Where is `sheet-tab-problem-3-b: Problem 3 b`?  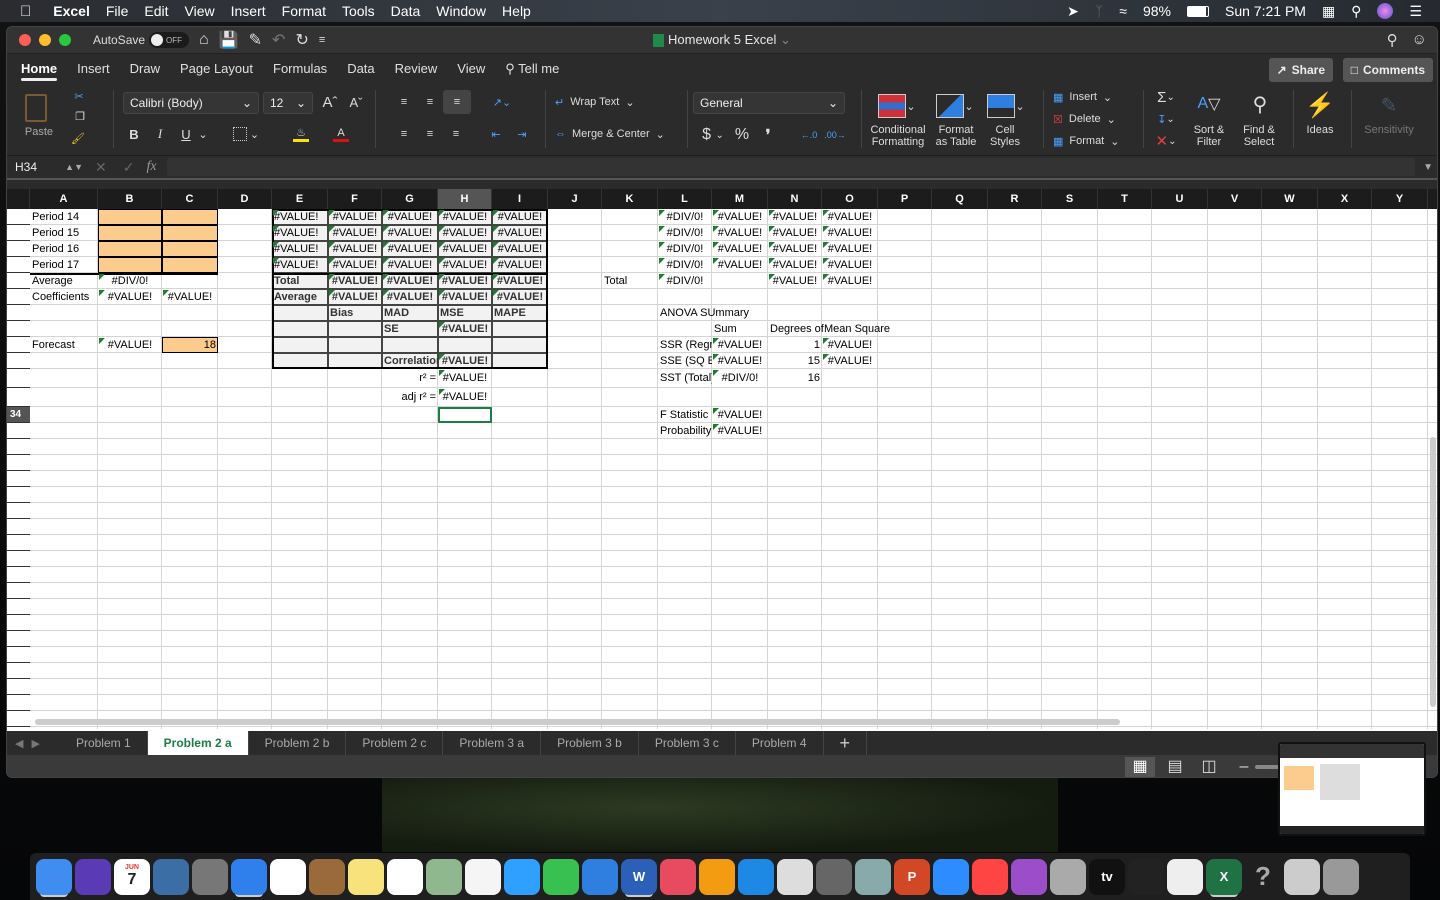 sheet-tab-problem-3-b: Problem 3 b is located at coordinates (590, 743).